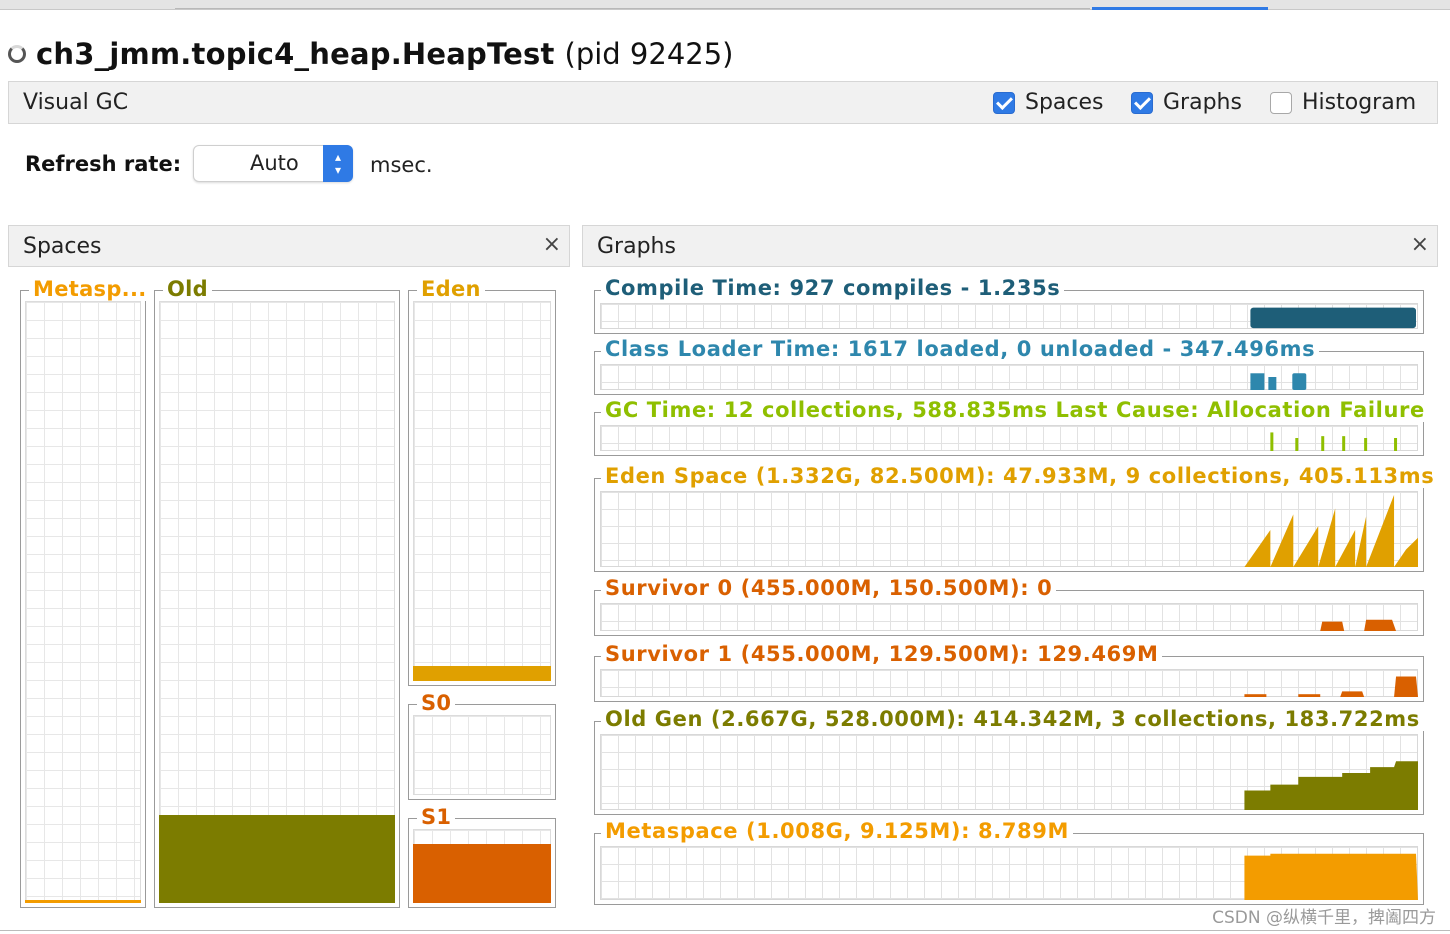 Image resolution: width=1450 pixels, height=934 pixels. What do you see at coordinates (1359, 102) in the screenshot?
I see `histogram-checkbox-label: Histogram` at bounding box center [1359, 102].